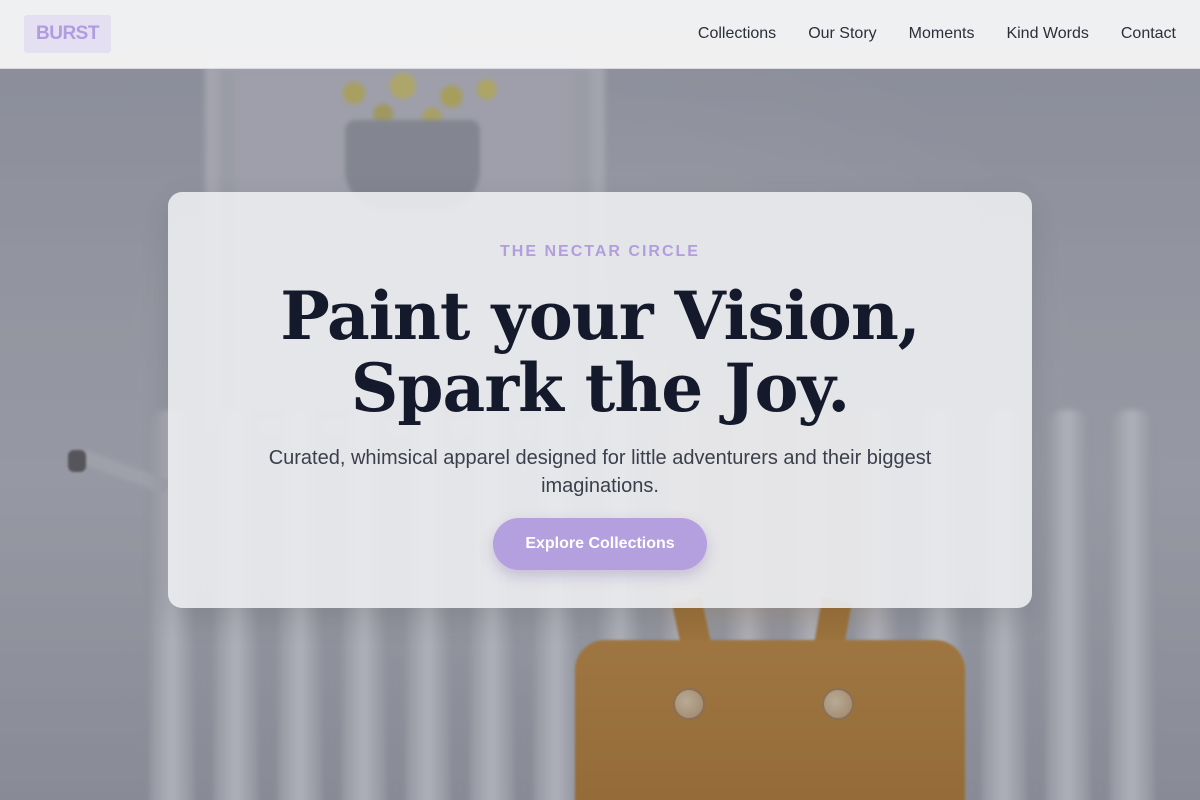  What do you see at coordinates (1047, 34) in the screenshot?
I see `nav-link-kind-words: Kind Words` at bounding box center [1047, 34].